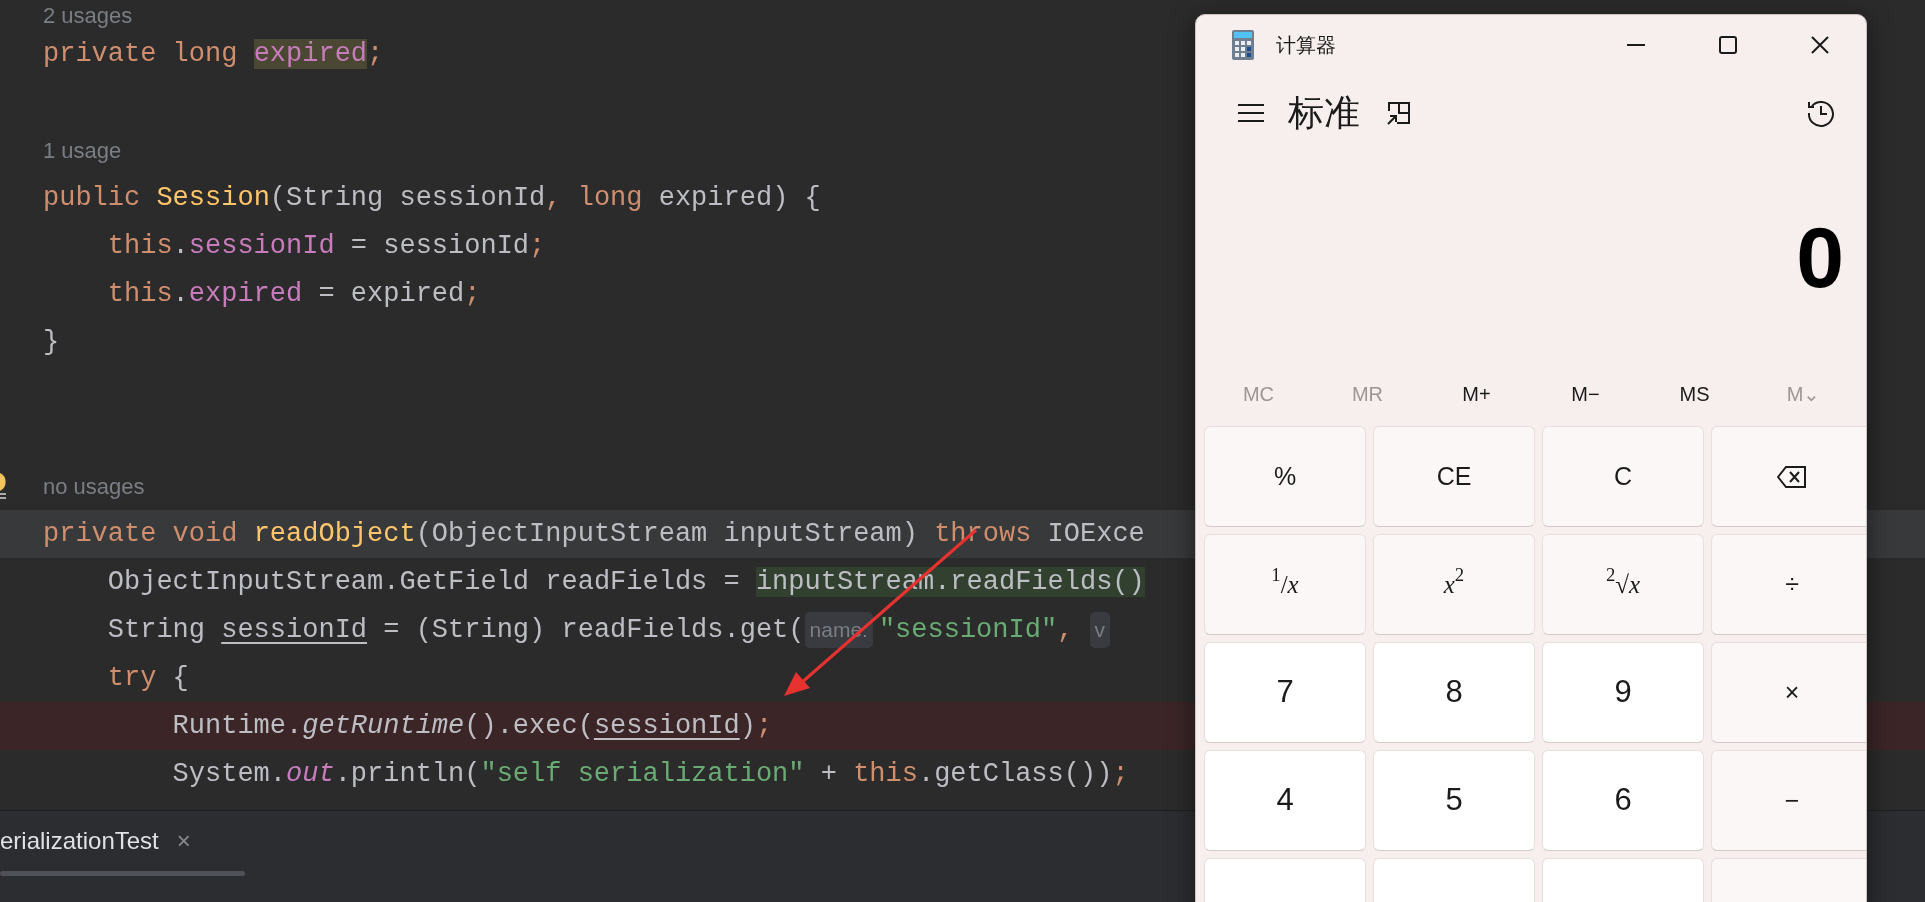  What do you see at coordinates (1454, 584) in the screenshot?
I see `operator-key: x$^{2}$` at bounding box center [1454, 584].